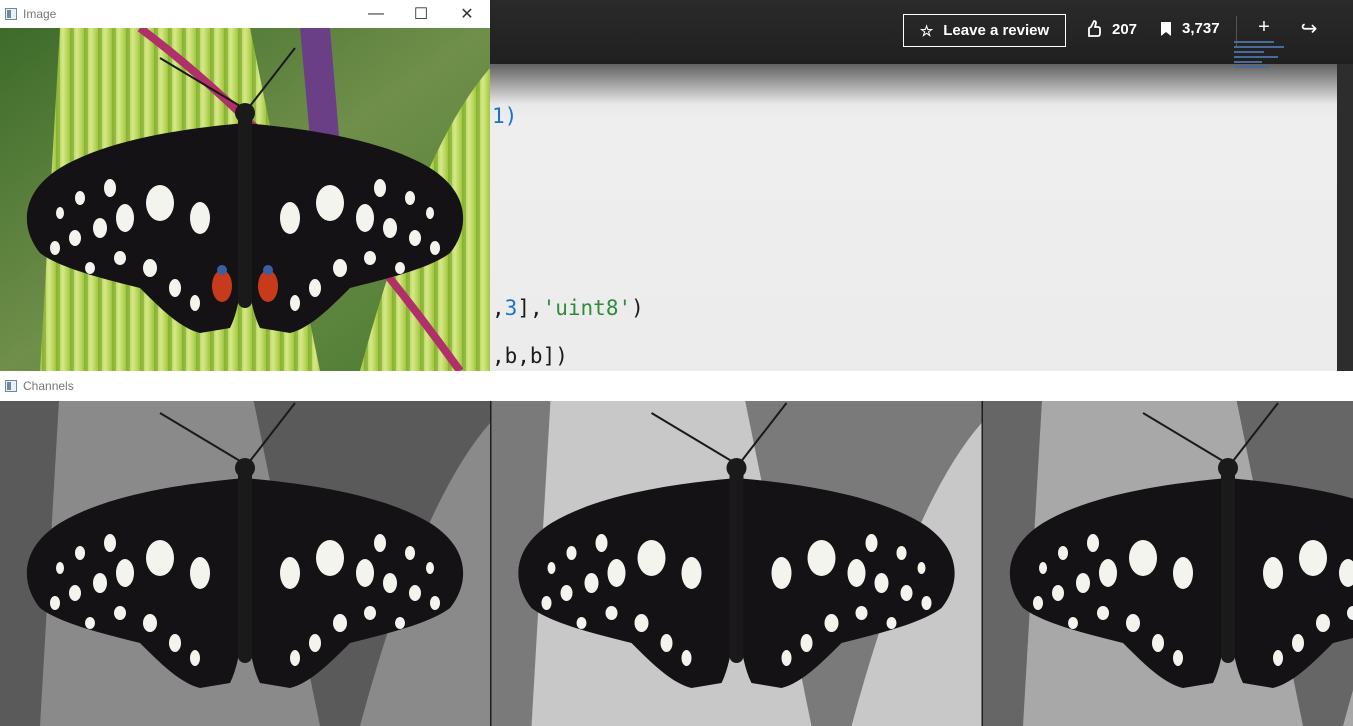 The image size is (1353, 726). Describe the element at coordinates (913, 84) in the screenshot. I see `code-top-shadow` at that location.